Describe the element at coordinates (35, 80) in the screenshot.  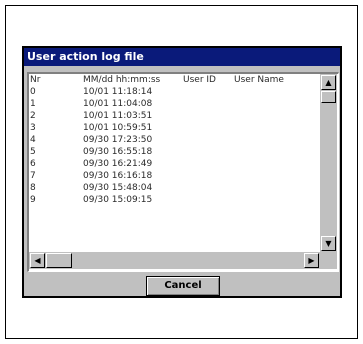
I see `column-header-nr: Nr` at that location.